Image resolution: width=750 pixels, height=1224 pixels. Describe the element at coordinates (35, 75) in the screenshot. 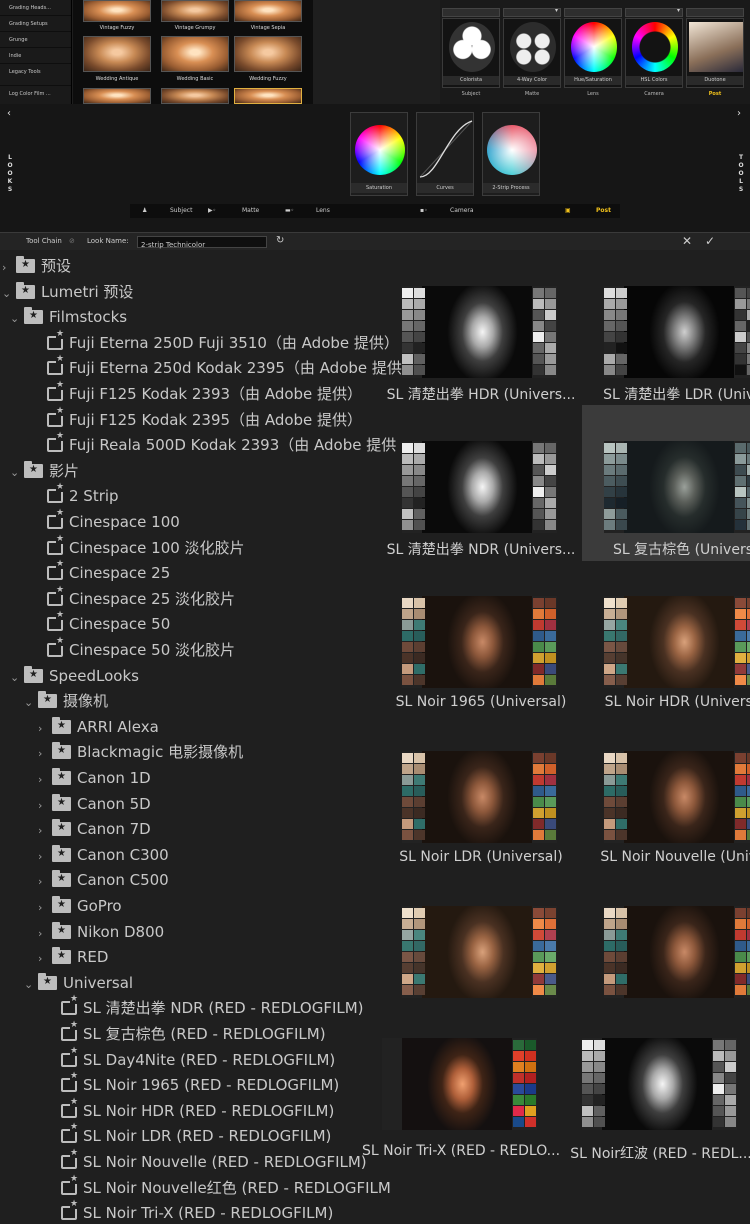

I see `look-category-item: Legacy Tools` at that location.